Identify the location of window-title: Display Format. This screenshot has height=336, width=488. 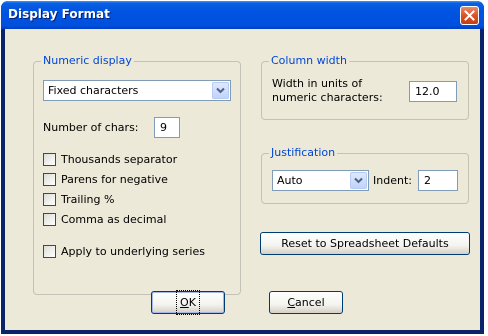
(59, 14).